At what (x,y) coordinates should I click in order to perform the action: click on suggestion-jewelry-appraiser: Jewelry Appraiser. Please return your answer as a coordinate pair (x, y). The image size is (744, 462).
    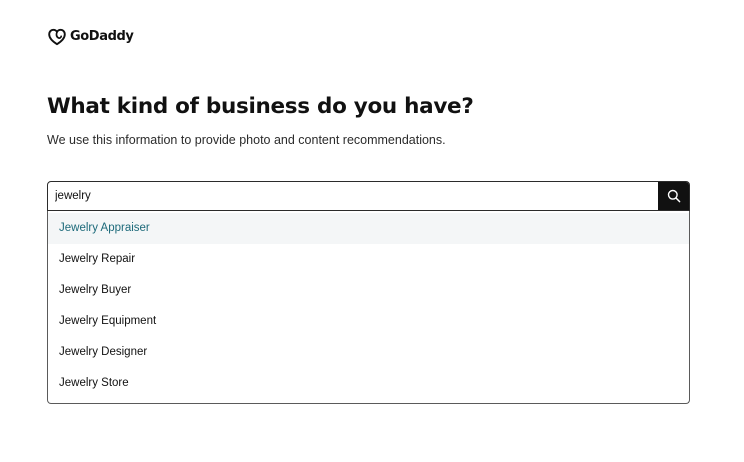
    Looking at the image, I should click on (368, 228).